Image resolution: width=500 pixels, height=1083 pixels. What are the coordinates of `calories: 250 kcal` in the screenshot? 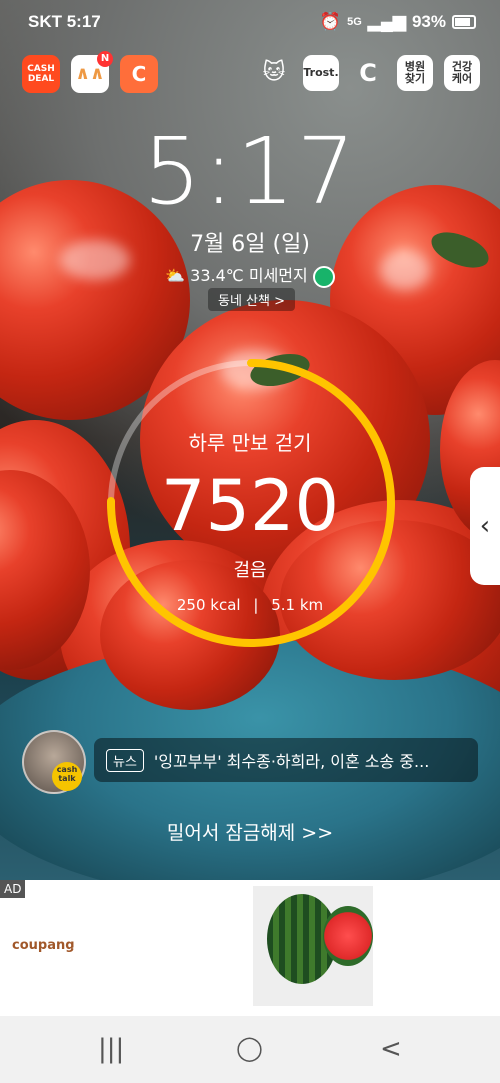 It's located at (208, 605).